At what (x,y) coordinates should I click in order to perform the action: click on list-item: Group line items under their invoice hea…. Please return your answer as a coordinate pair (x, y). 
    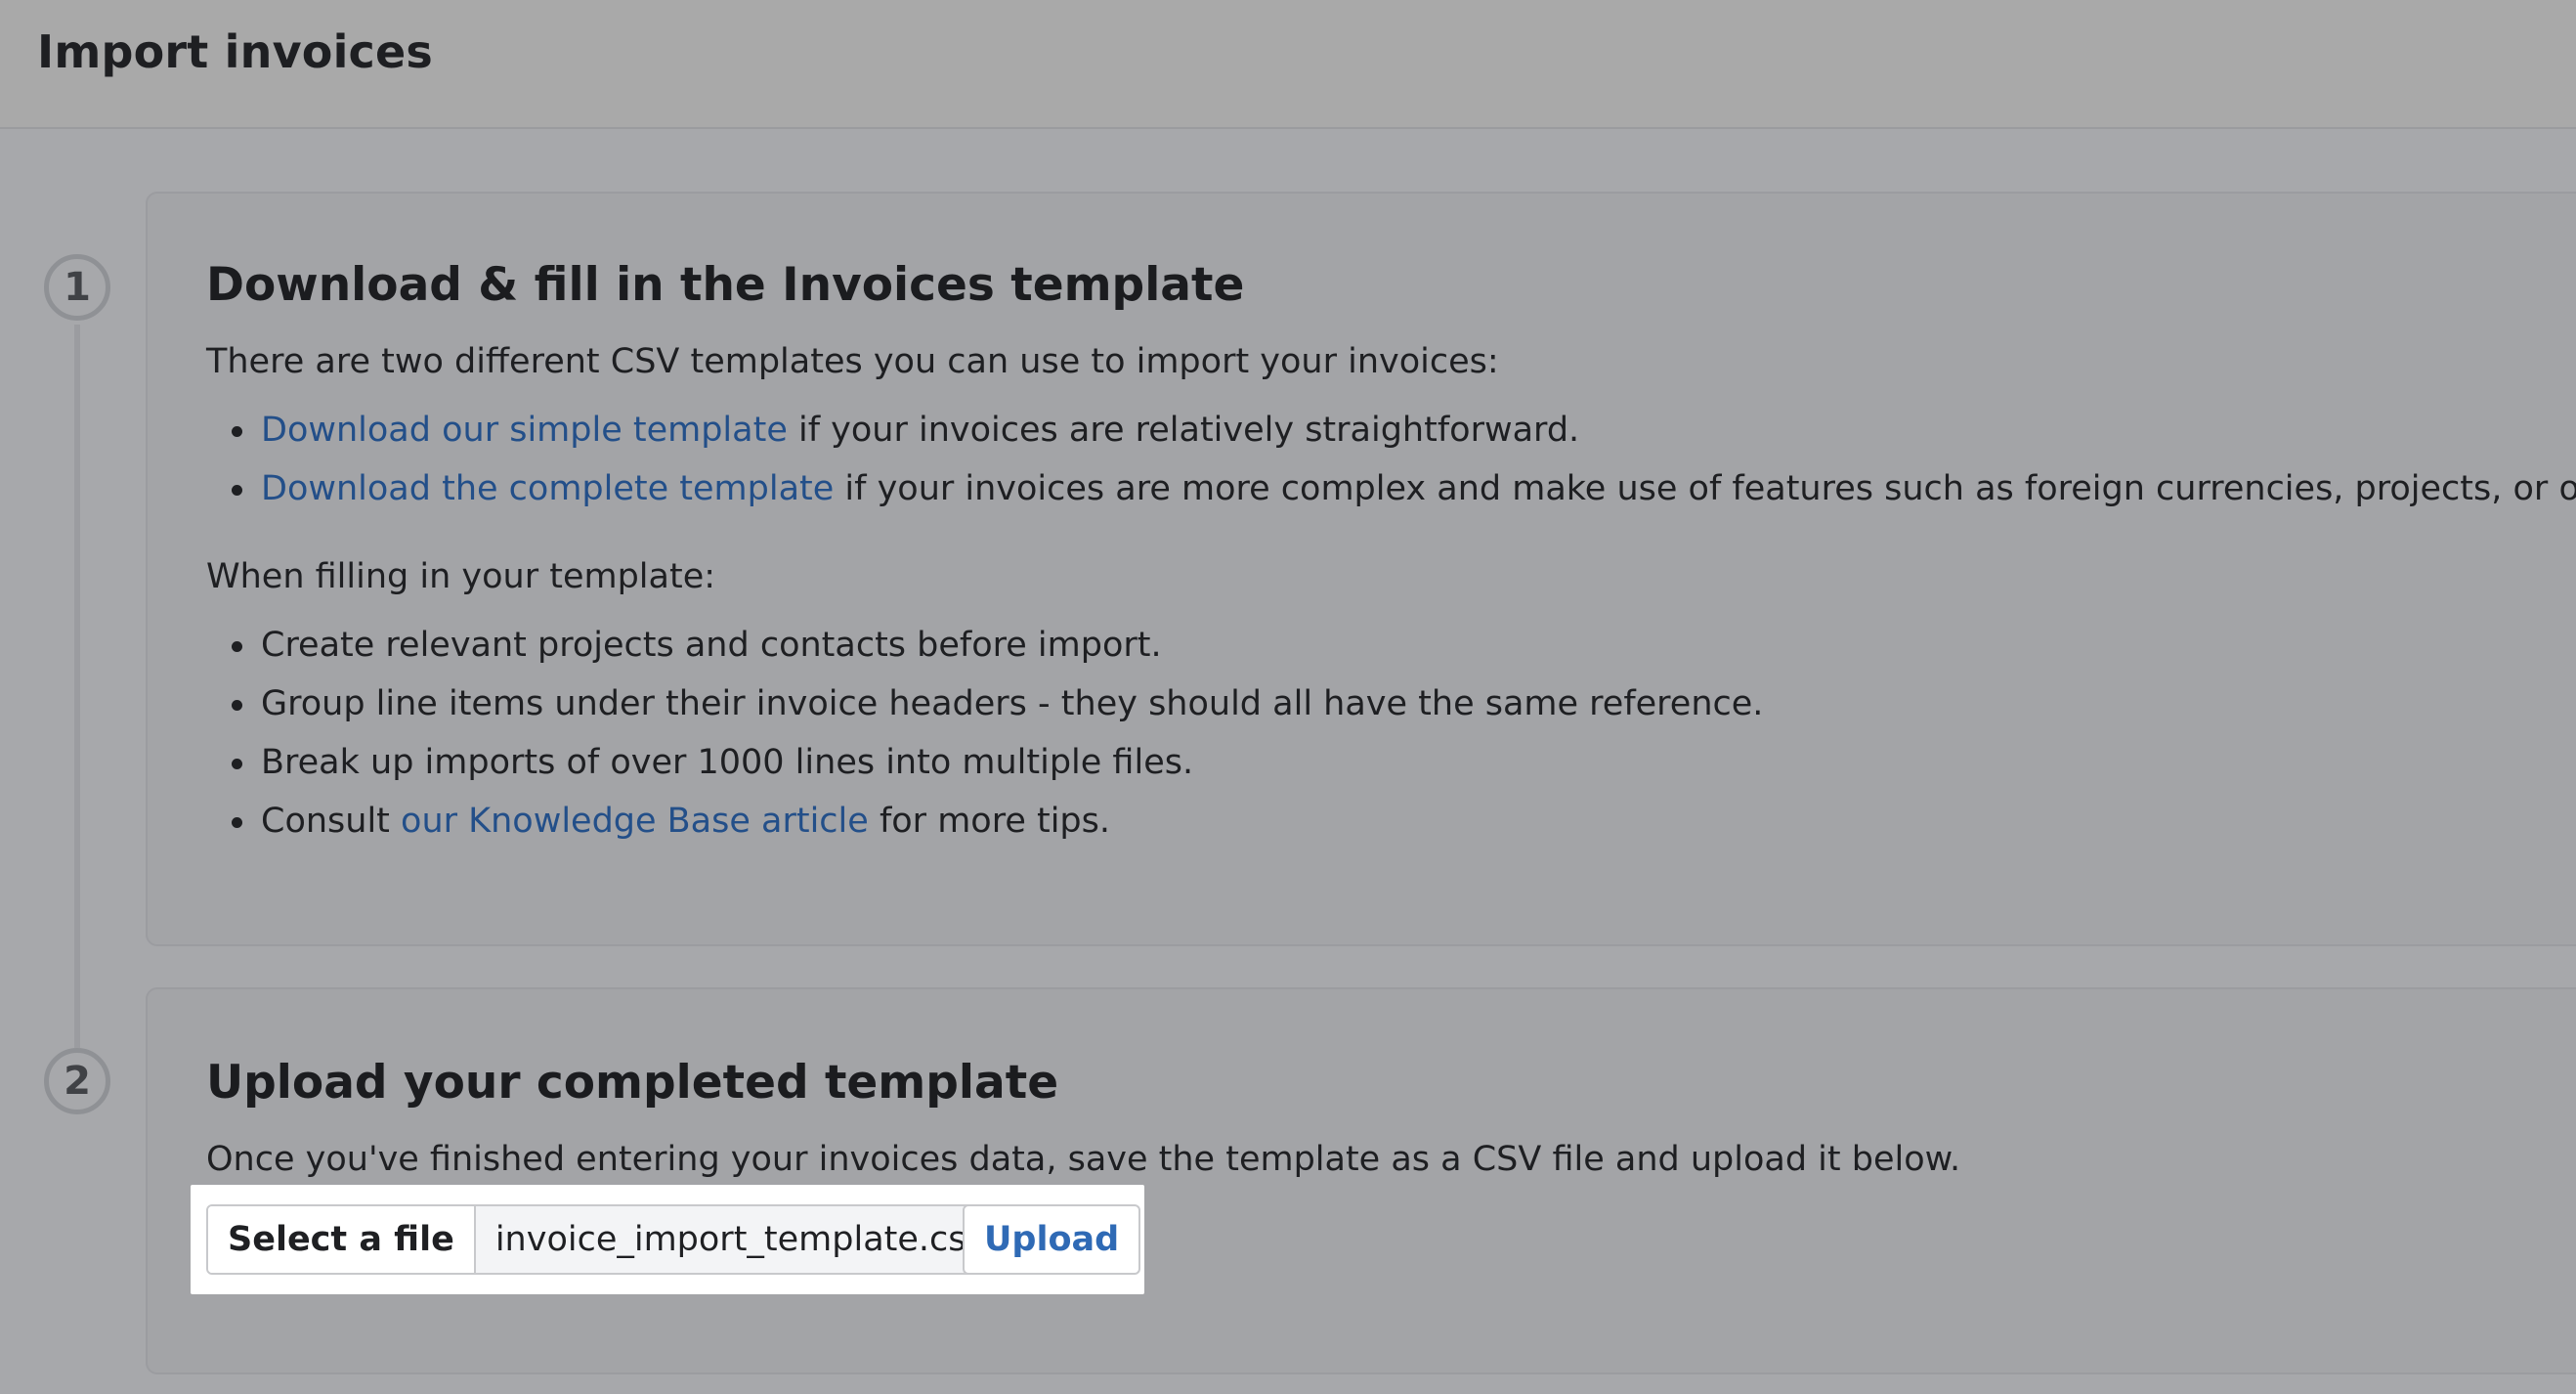
    Looking at the image, I should click on (985, 704).